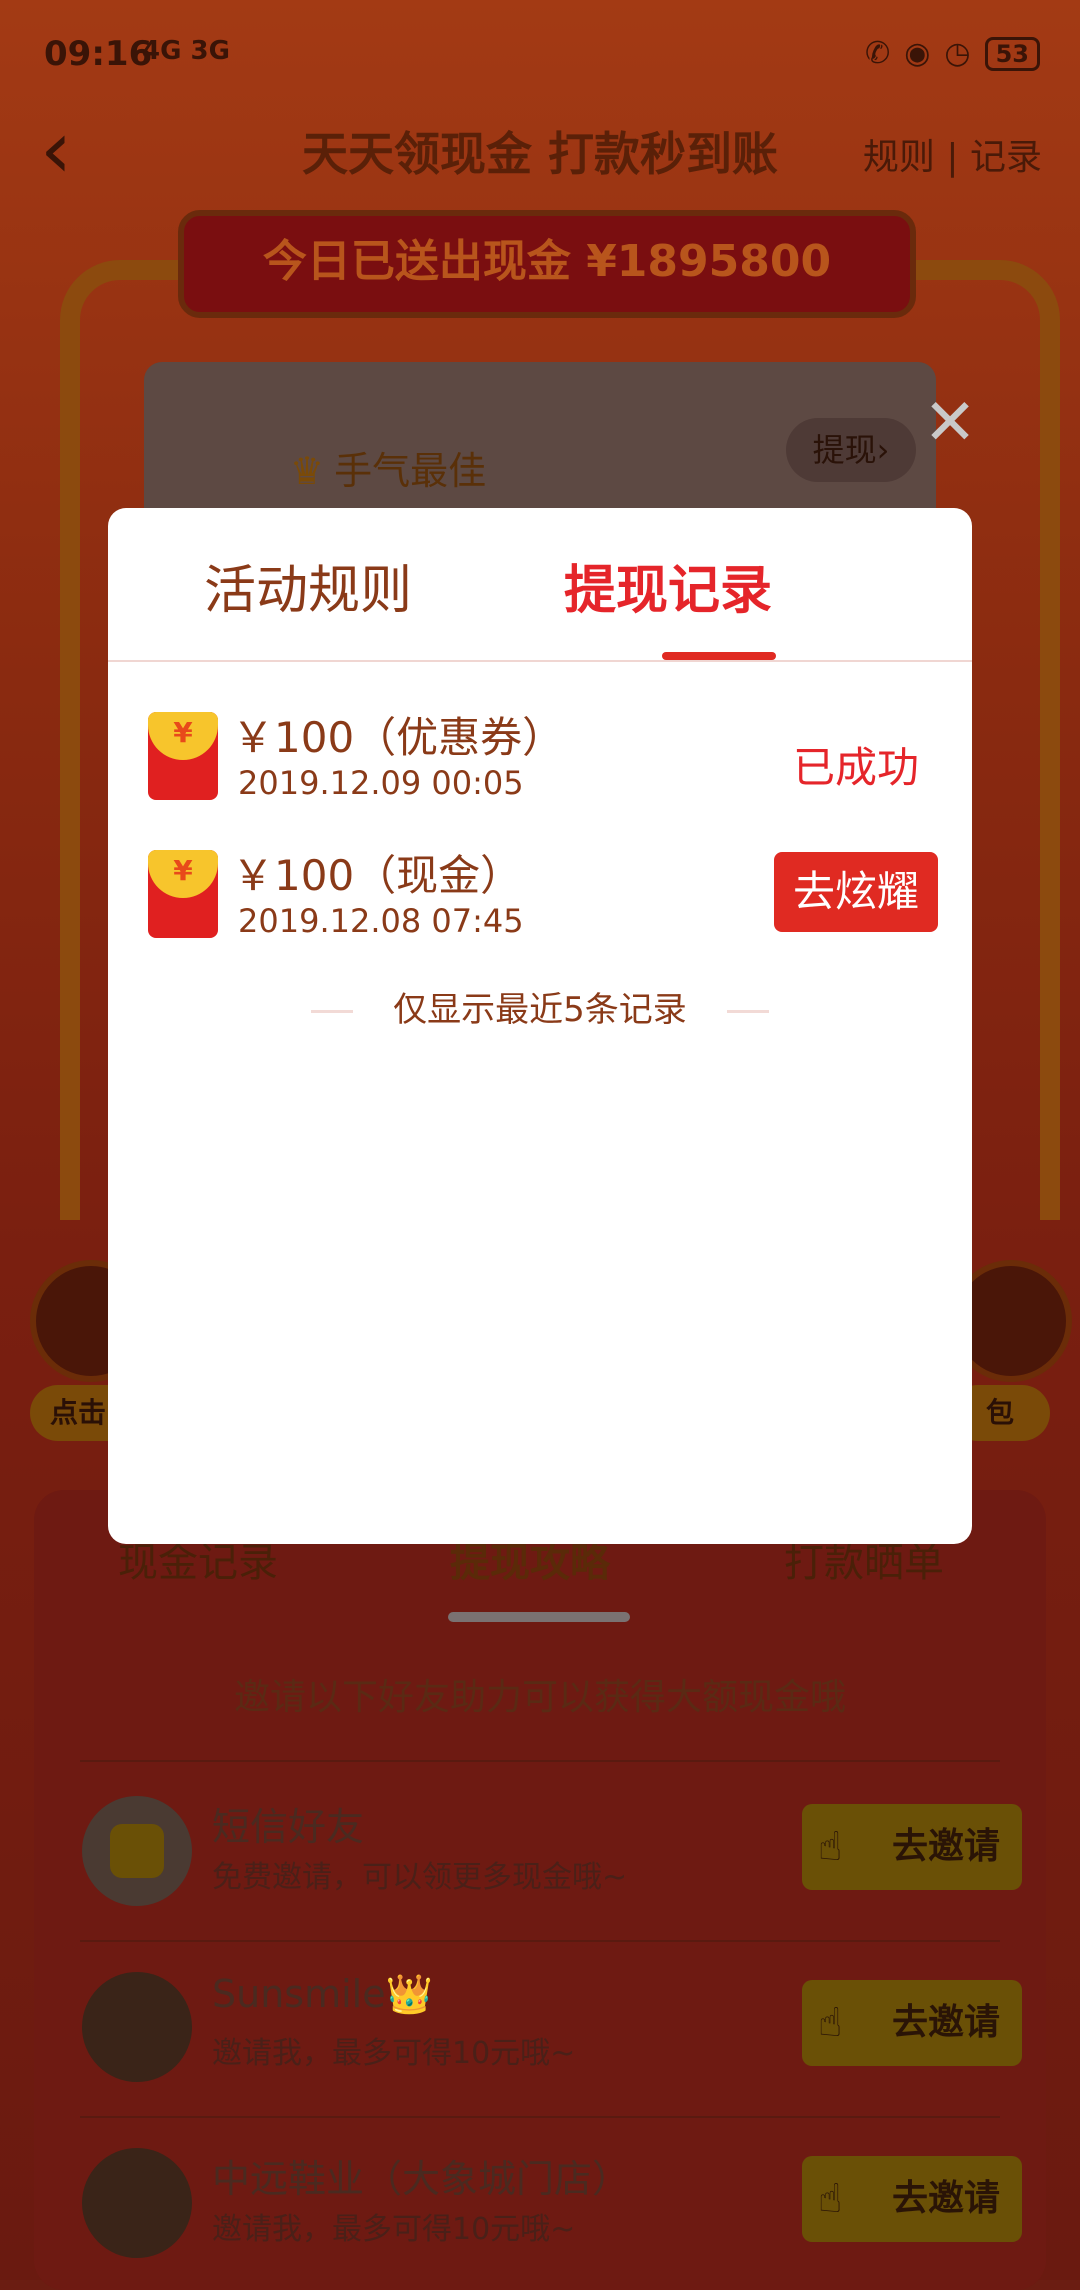 This screenshot has width=1080, height=2290. Describe the element at coordinates (381, 783) in the screenshot. I see `record-time: 2019.12.09 00:05` at that location.